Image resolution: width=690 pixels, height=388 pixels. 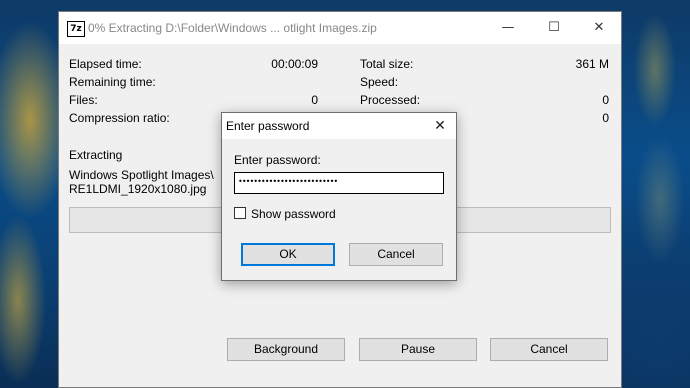 What do you see at coordinates (549, 349) in the screenshot?
I see `cancel-button: Cancel` at bounding box center [549, 349].